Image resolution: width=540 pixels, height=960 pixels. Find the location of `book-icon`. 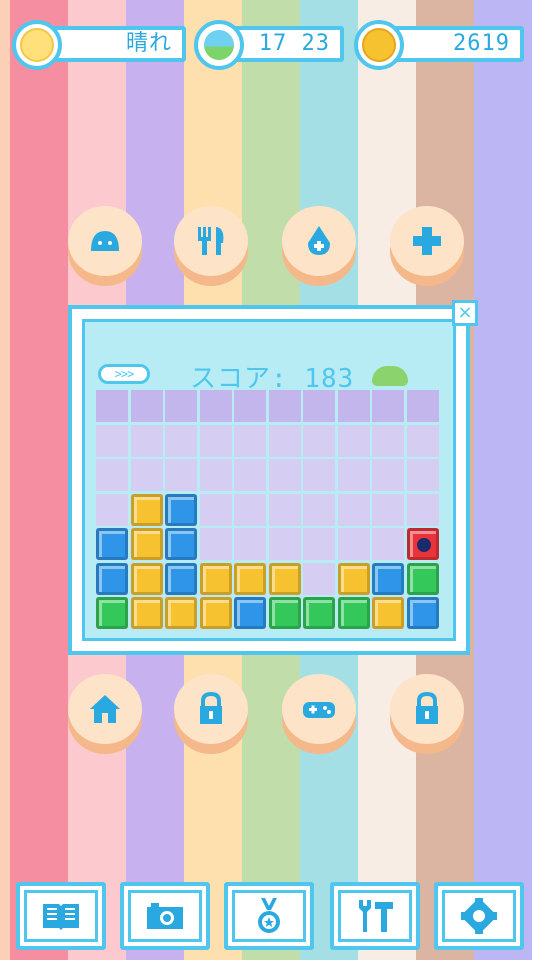

book-icon is located at coordinates (61, 917).